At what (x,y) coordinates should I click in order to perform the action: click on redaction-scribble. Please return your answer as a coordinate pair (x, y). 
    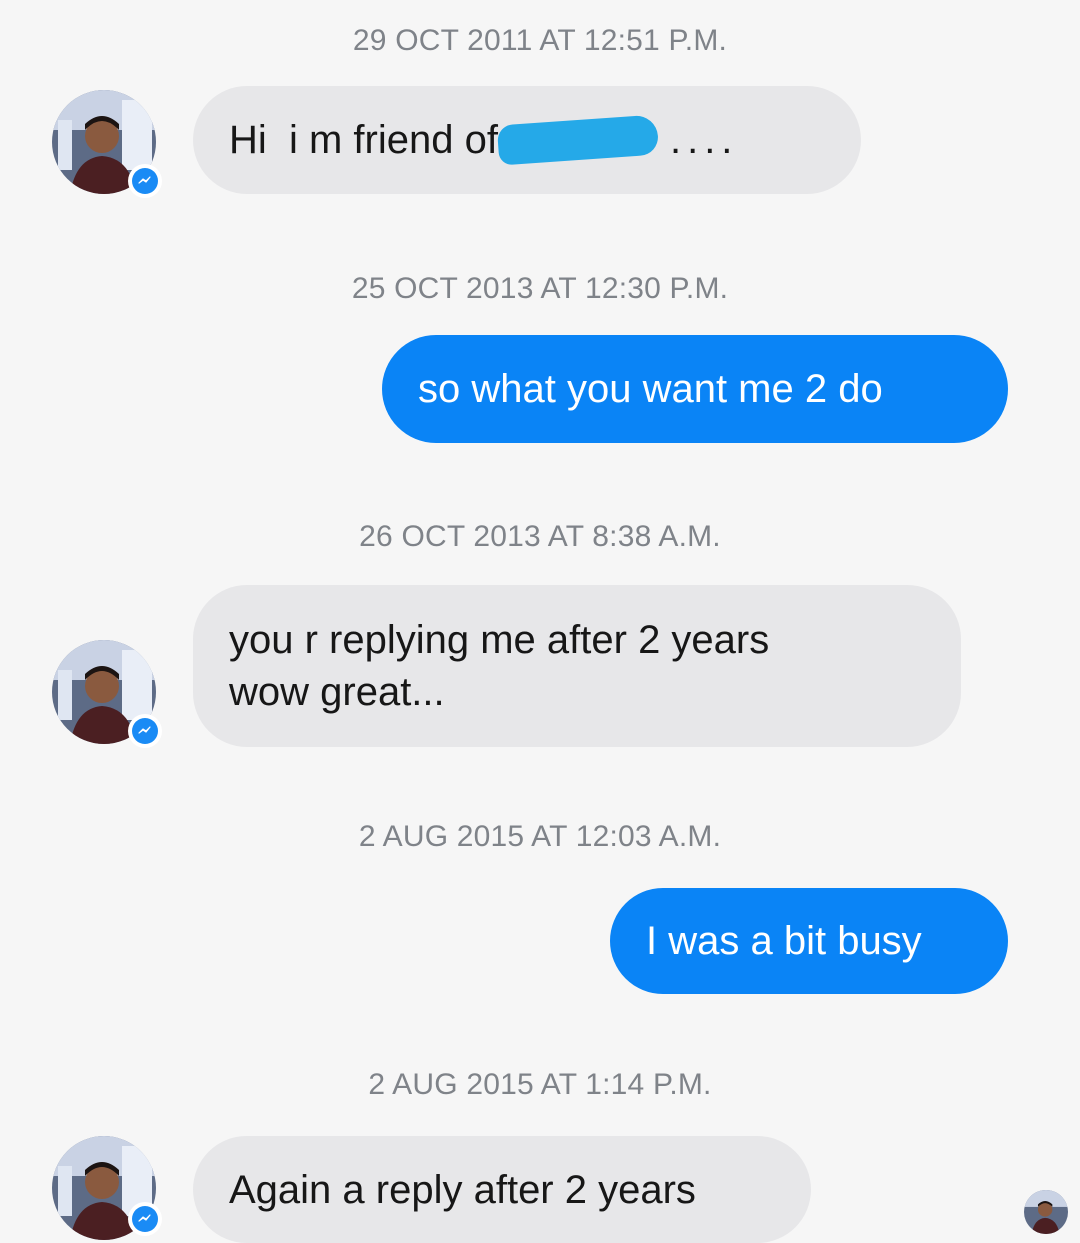
    Looking at the image, I should click on (578, 140).